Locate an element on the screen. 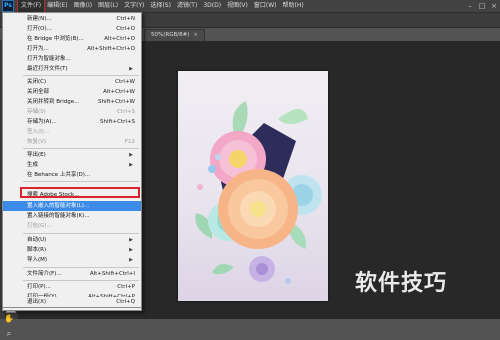  menu-item-import: 导入(M) ▶ is located at coordinates (72, 260).